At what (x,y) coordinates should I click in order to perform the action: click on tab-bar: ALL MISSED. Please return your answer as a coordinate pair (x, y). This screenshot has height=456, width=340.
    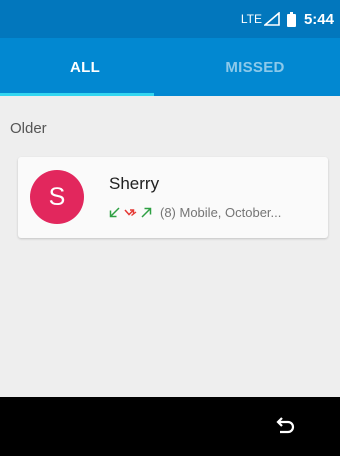
    Looking at the image, I should click on (170, 67).